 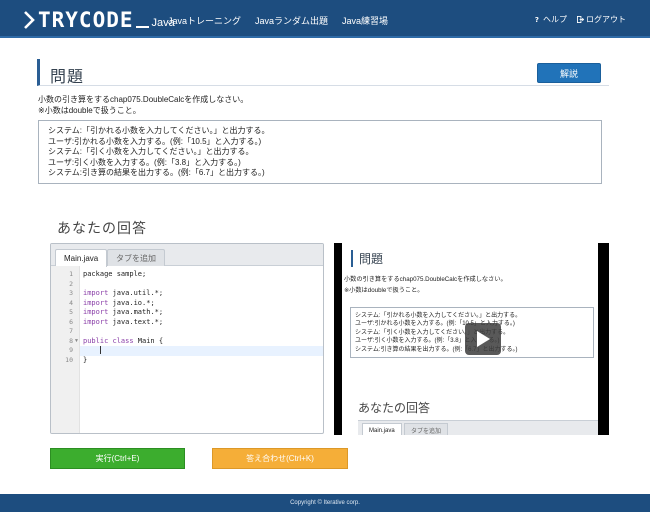 What do you see at coordinates (142, 27) in the screenshot?
I see `logo-underscore` at bounding box center [142, 27].